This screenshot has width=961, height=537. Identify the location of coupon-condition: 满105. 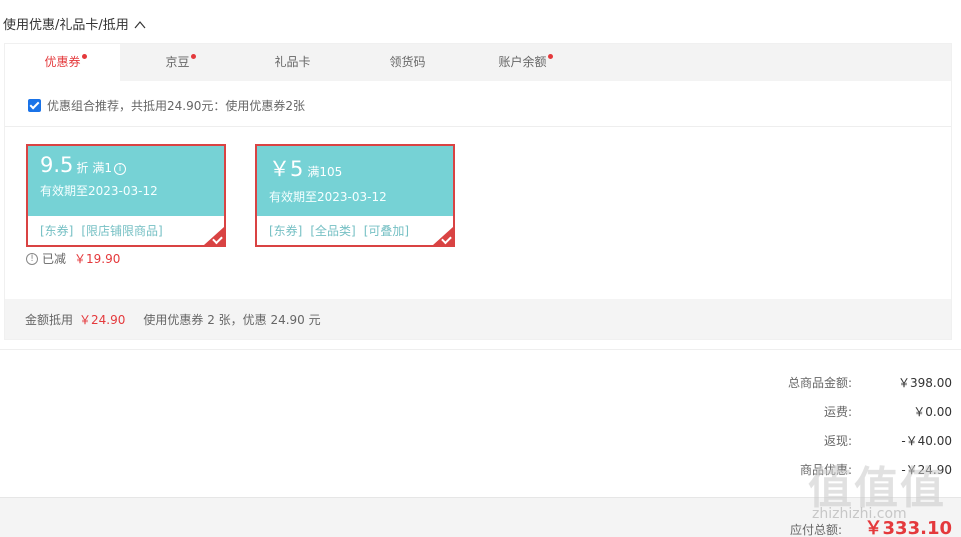
(325, 172).